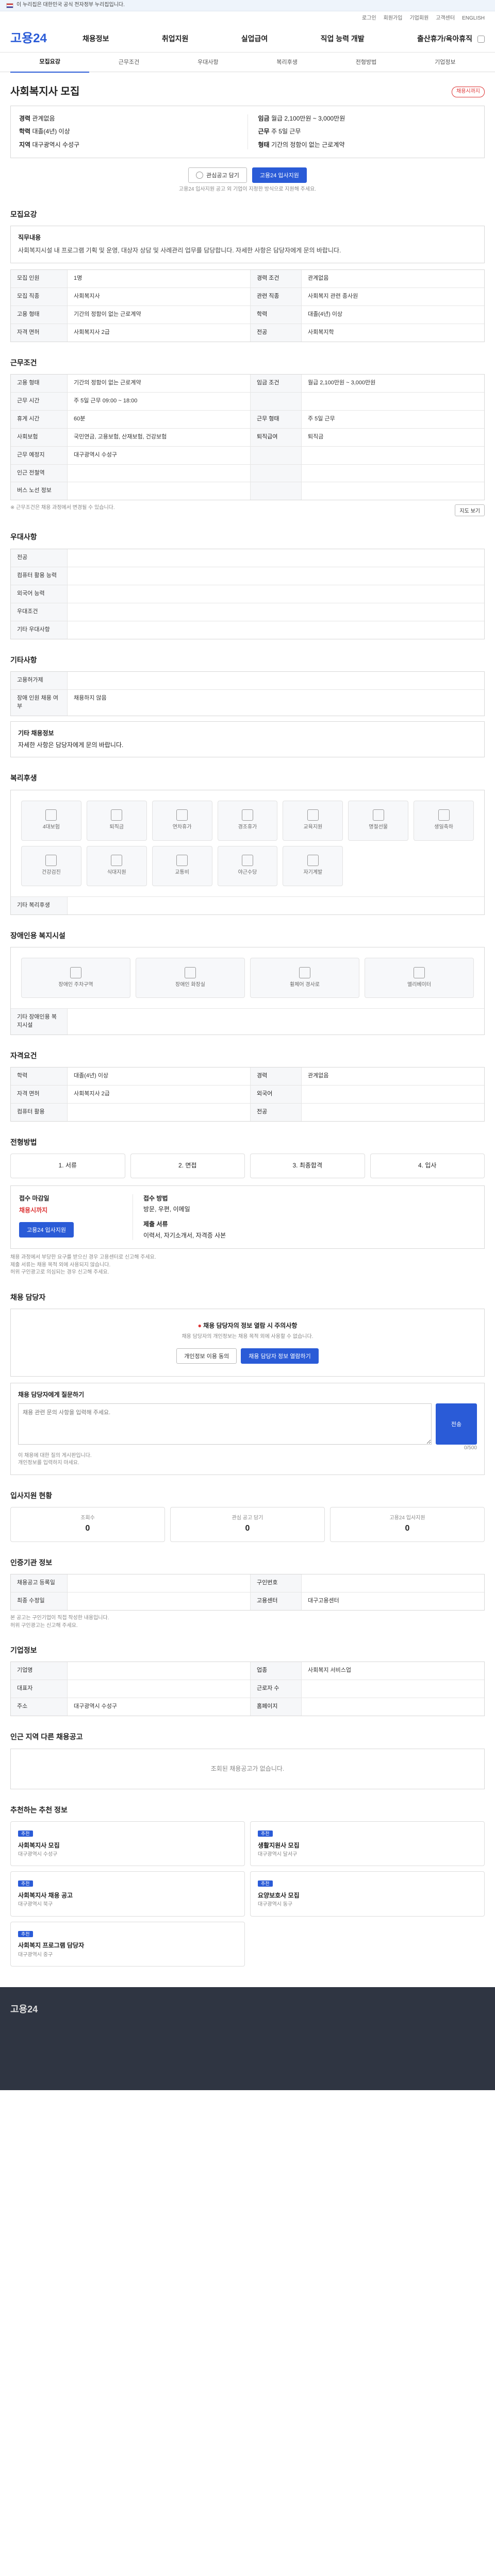  Describe the element at coordinates (46, 1230) in the screenshot. I see `apply-button-2: 고용24 입사지원` at that location.